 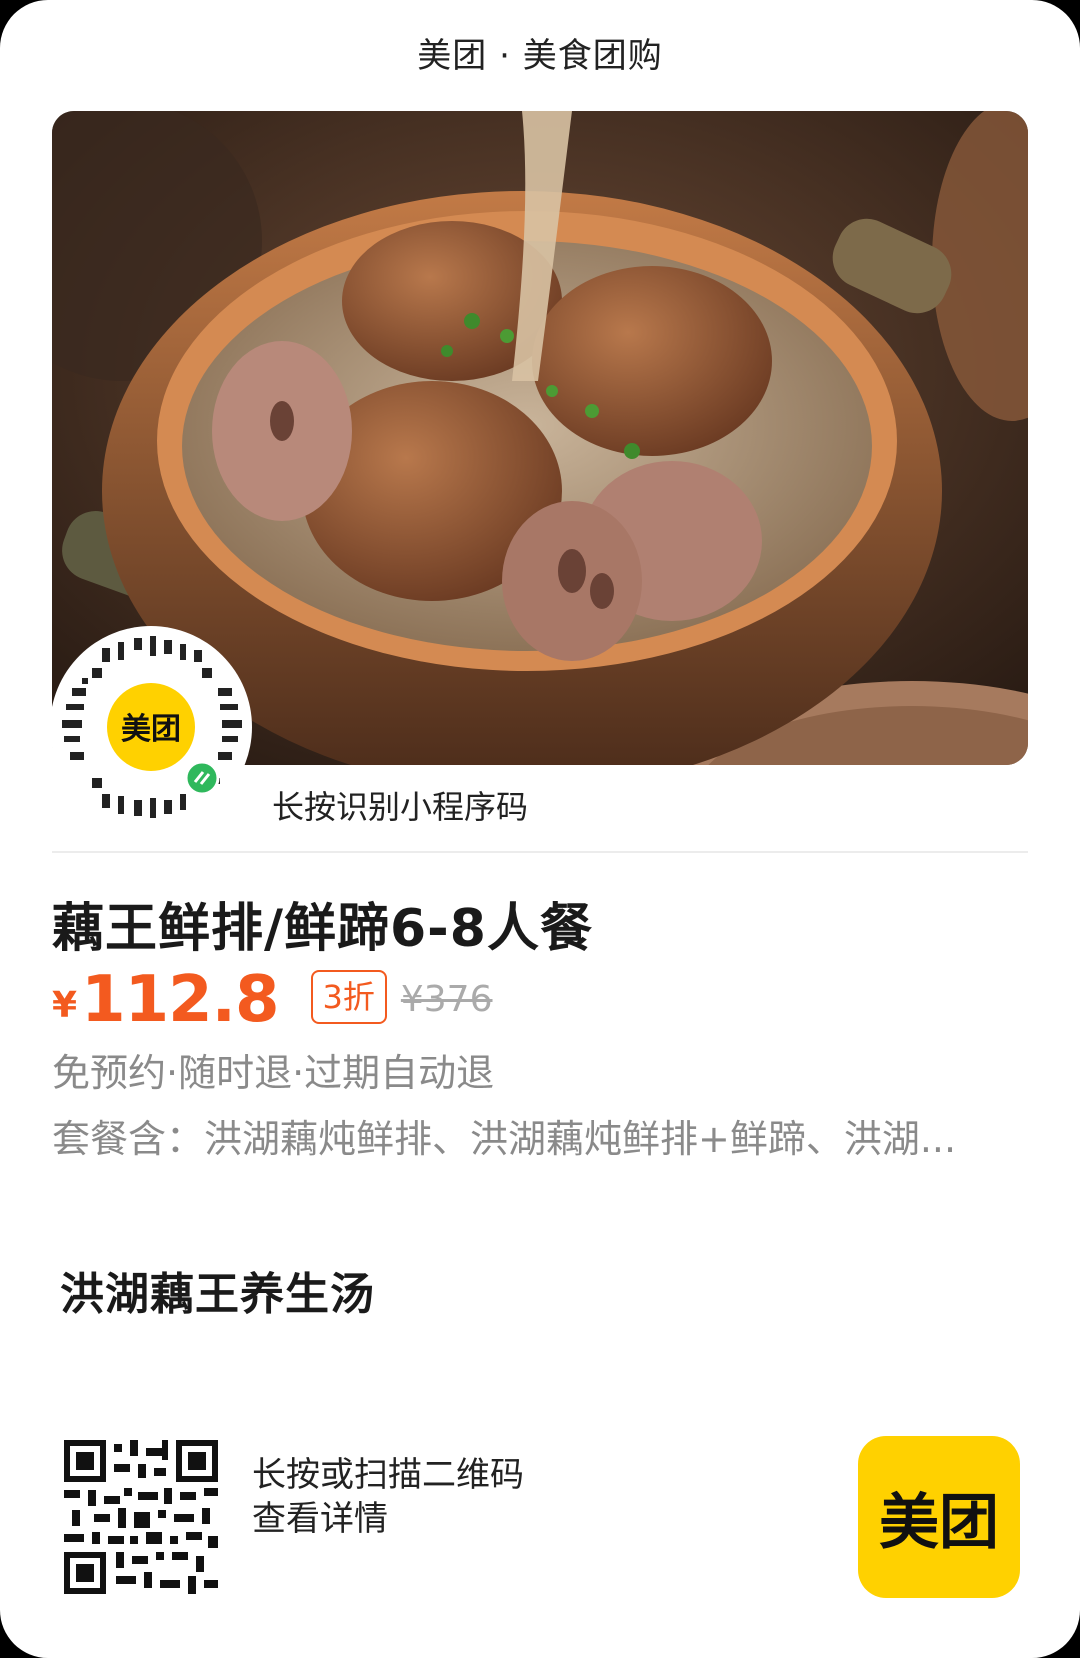 What do you see at coordinates (217, 1294) in the screenshot?
I see `shop-name: 洪湖藕王养生汤` at bounding box center [217, 1294].